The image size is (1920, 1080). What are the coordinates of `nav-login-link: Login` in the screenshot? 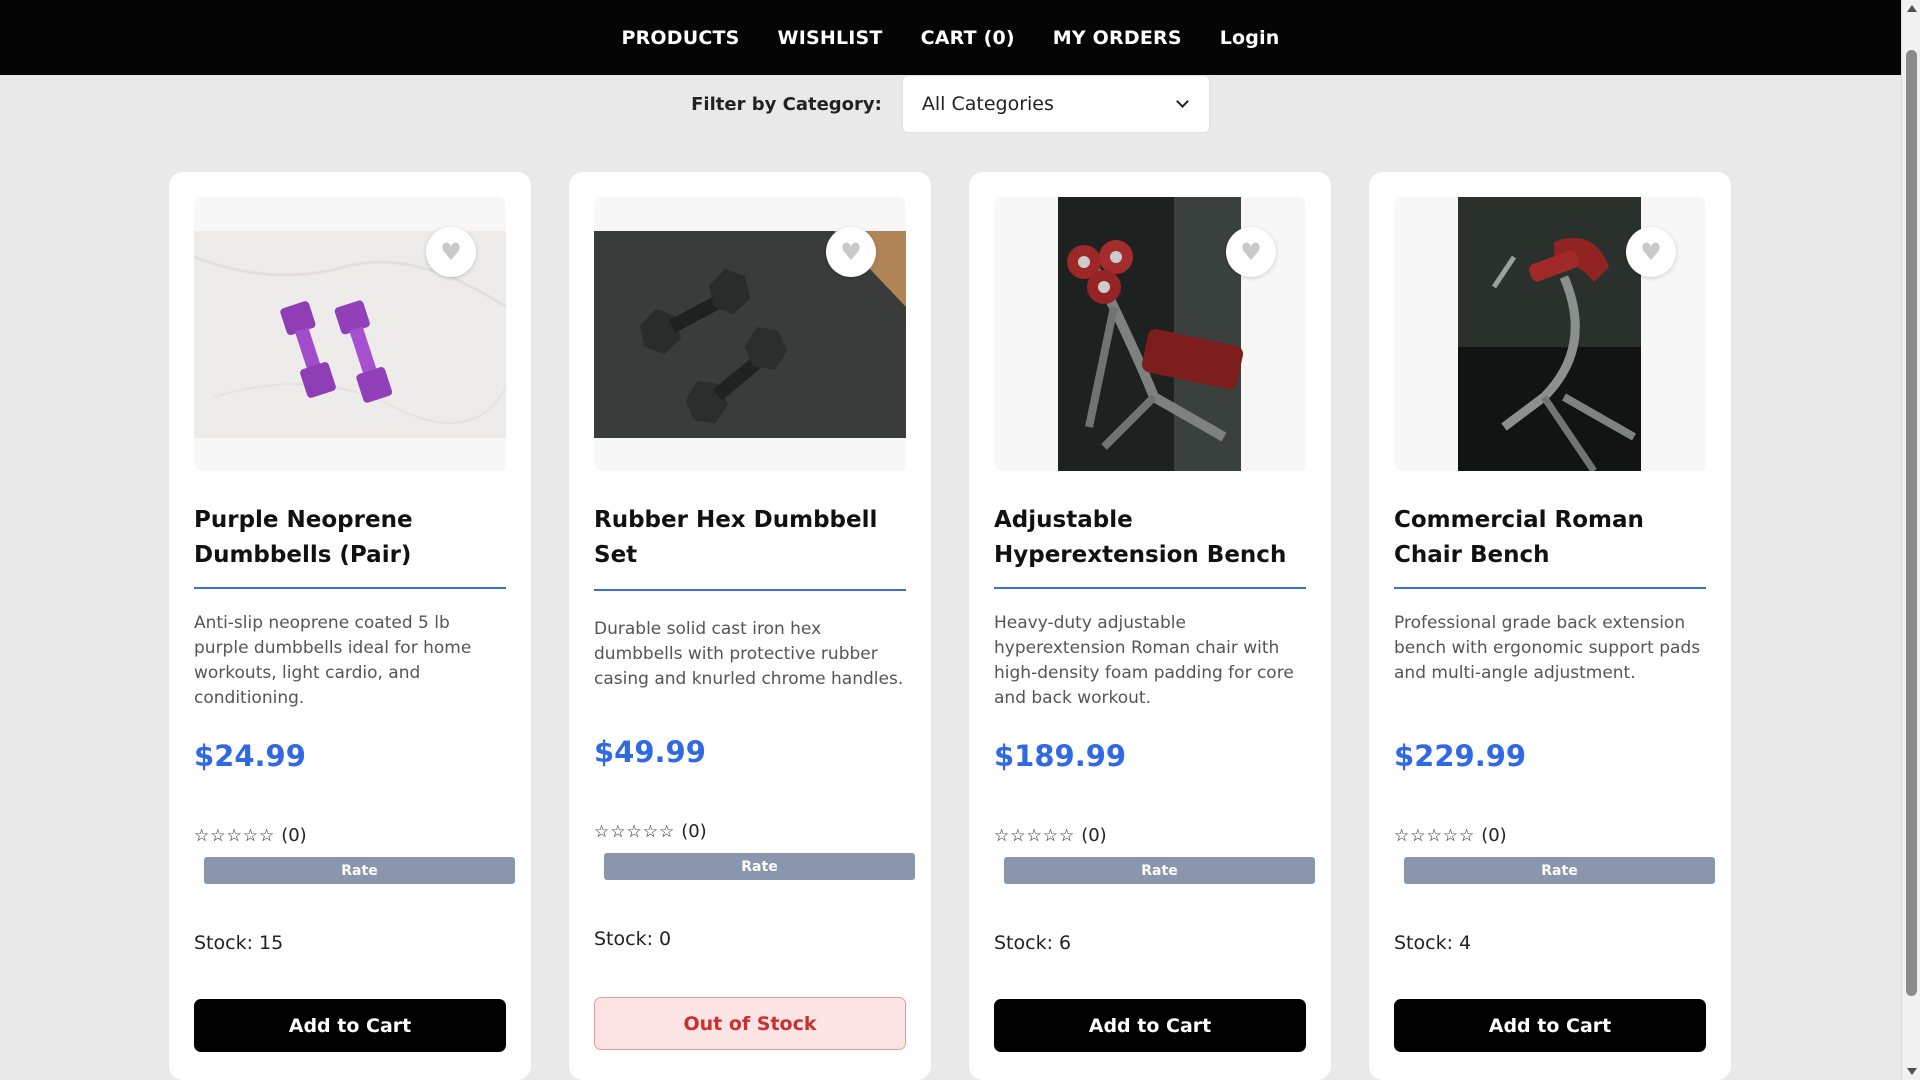 It's located at (1250, 38).